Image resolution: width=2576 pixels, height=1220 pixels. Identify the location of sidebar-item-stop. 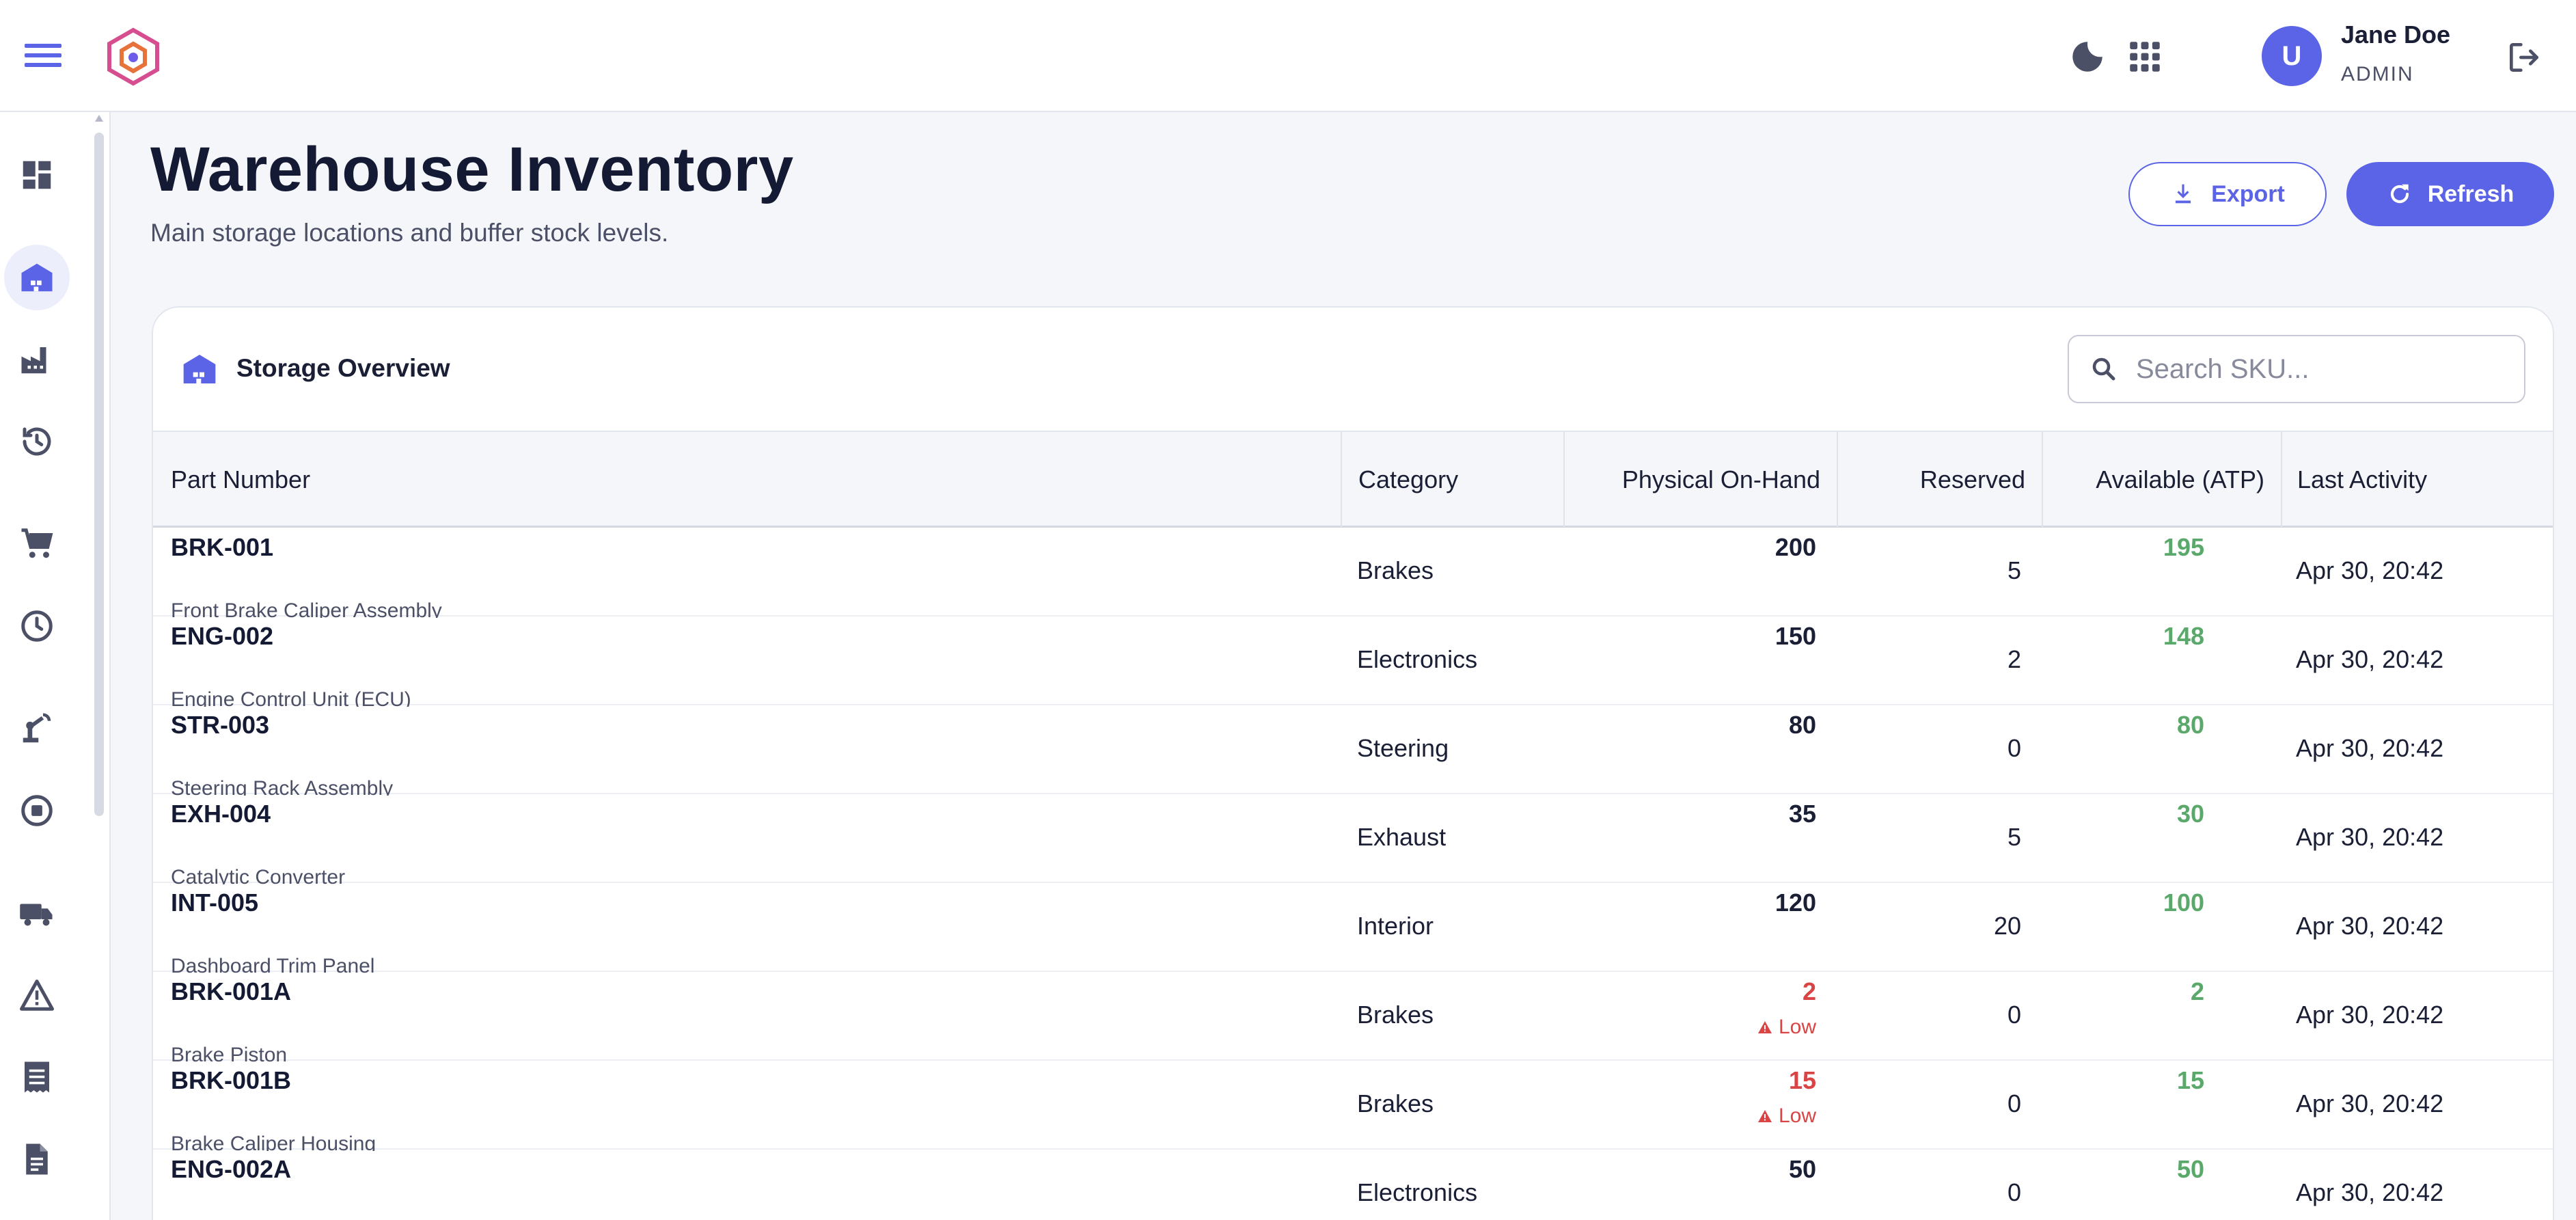
(37, 810).